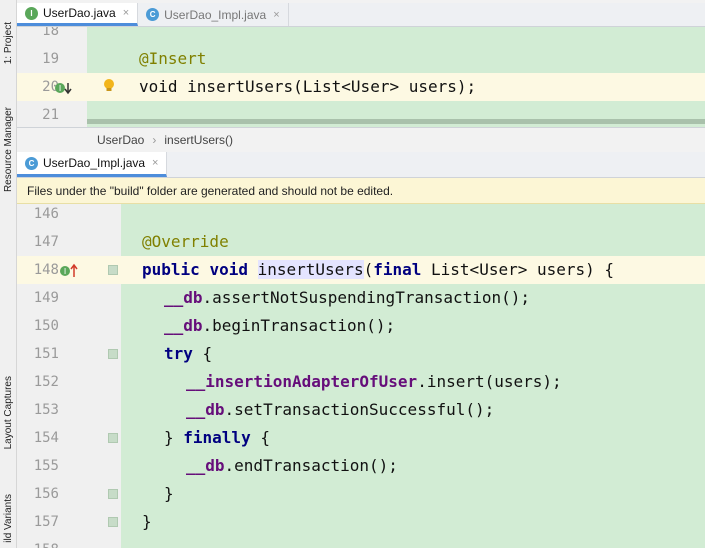 This screenshot has width=705, height=548. What do you see at coordinates (361, 216) in the screenshot?
I see `code-line: 146` at bounding box center [361, 216].